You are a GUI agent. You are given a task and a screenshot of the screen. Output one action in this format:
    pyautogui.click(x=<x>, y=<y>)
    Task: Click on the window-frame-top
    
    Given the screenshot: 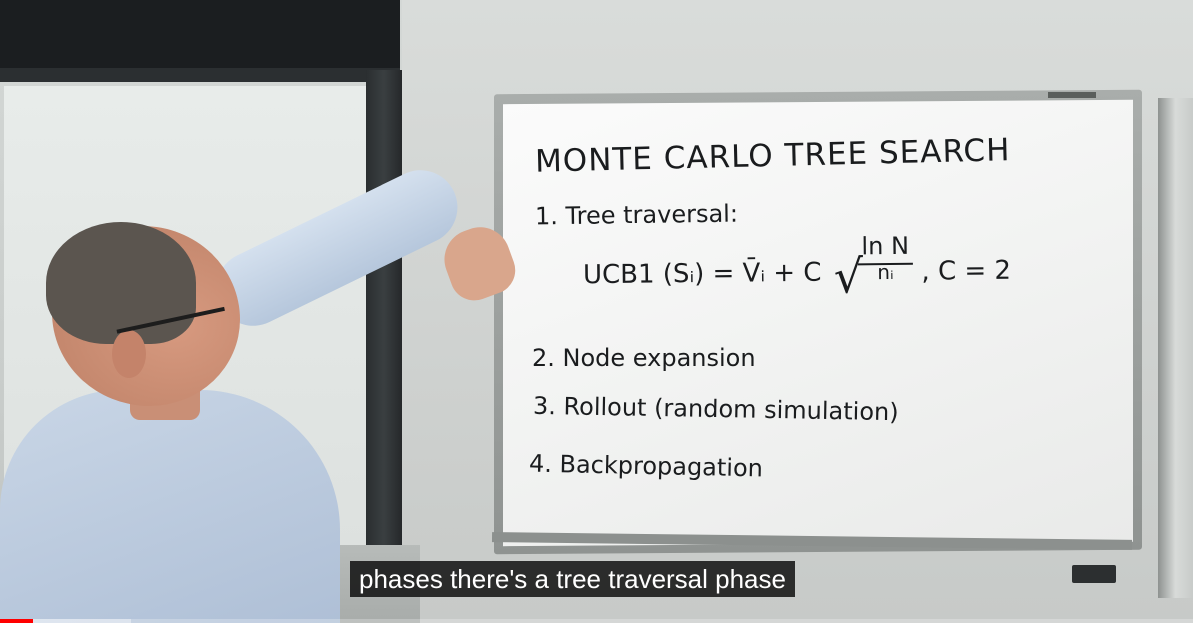 What is the action you would take?
    pyautogui.click(x=200, y=41)
    